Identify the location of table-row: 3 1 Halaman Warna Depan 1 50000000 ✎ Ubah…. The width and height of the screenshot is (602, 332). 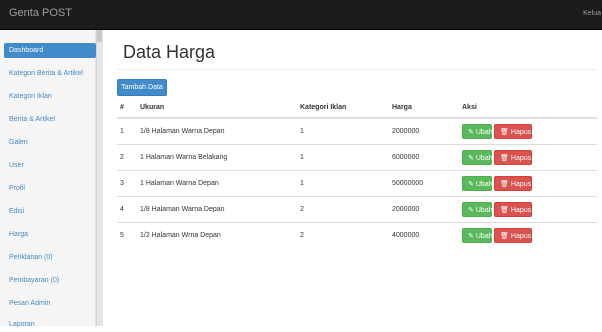
(357, 182).